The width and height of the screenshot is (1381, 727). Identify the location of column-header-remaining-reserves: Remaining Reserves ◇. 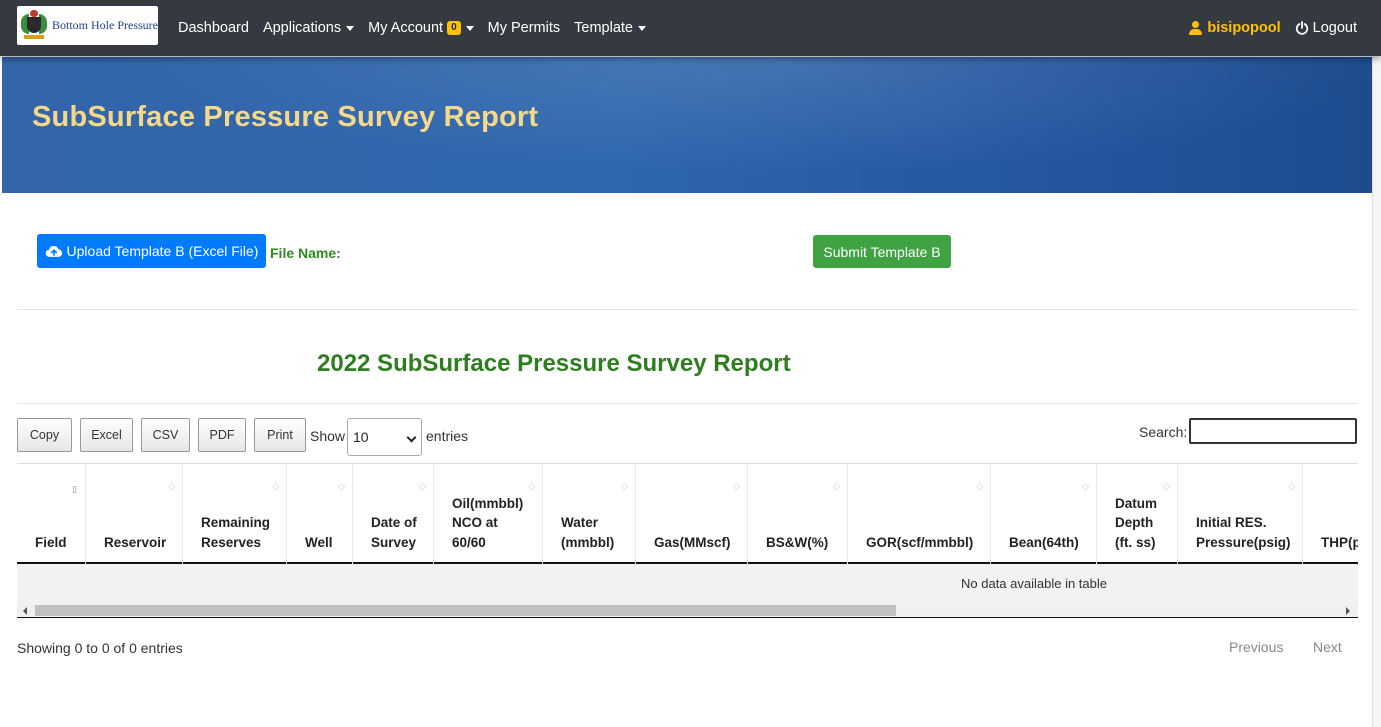
(235, 514).